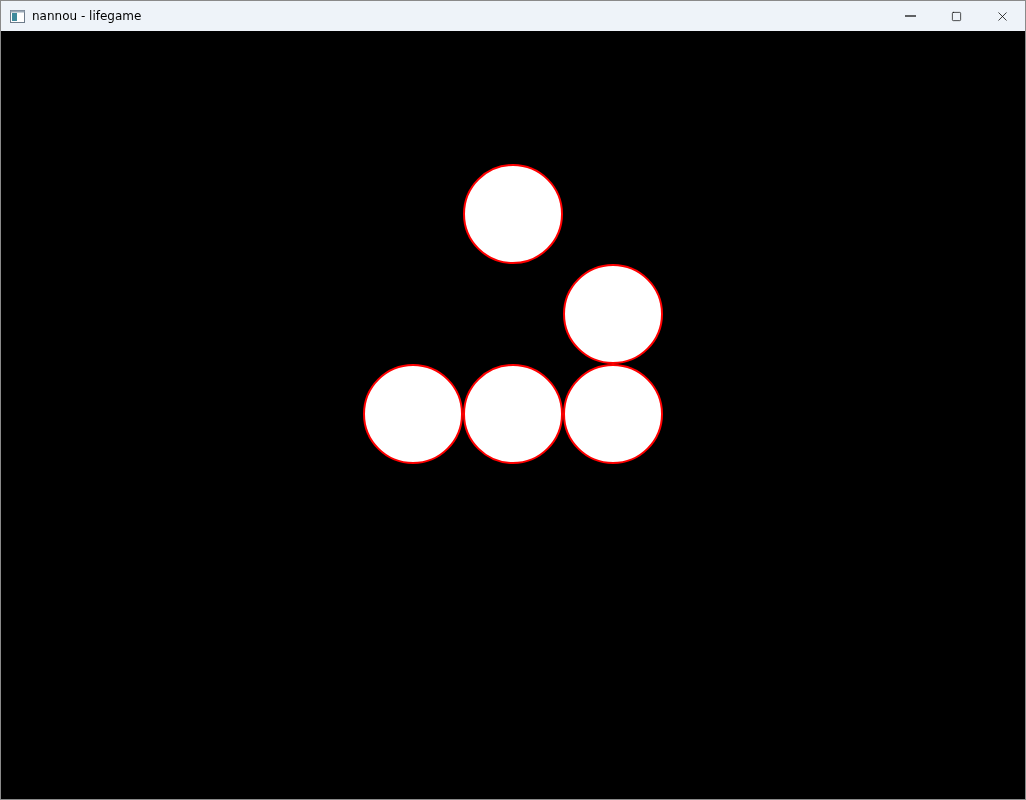 The image size is (1026, 800). What do you see at coordinates (956, 16) in the screenshot?
I see `maximize-icon` at bounding box center [956, 16].